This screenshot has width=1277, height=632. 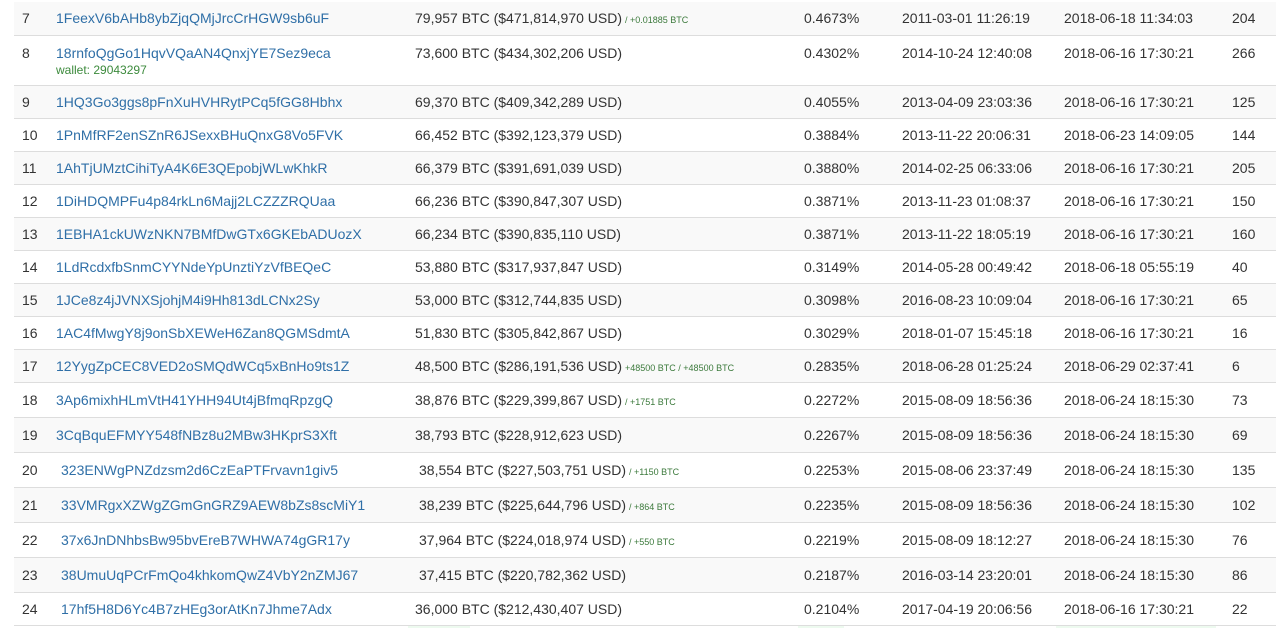 What do you see at coordinates (232, 70) in the screenshot?
I see `wallet-link: wallet: 29043297` at bounding box center [232, 70].